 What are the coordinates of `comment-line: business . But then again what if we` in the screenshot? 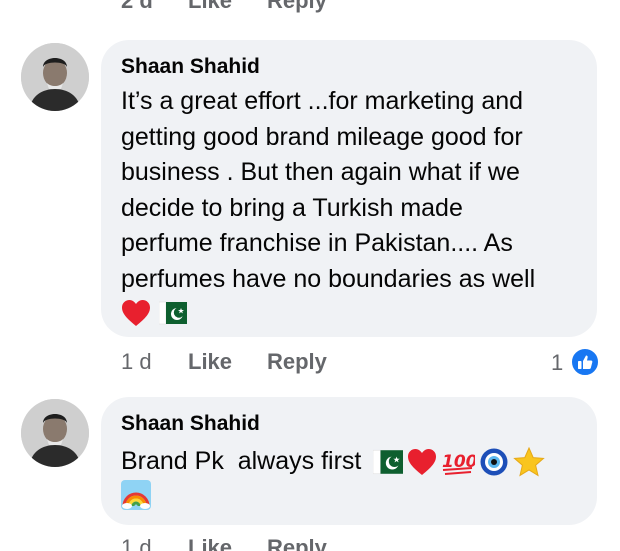 It's located at (320, 172).